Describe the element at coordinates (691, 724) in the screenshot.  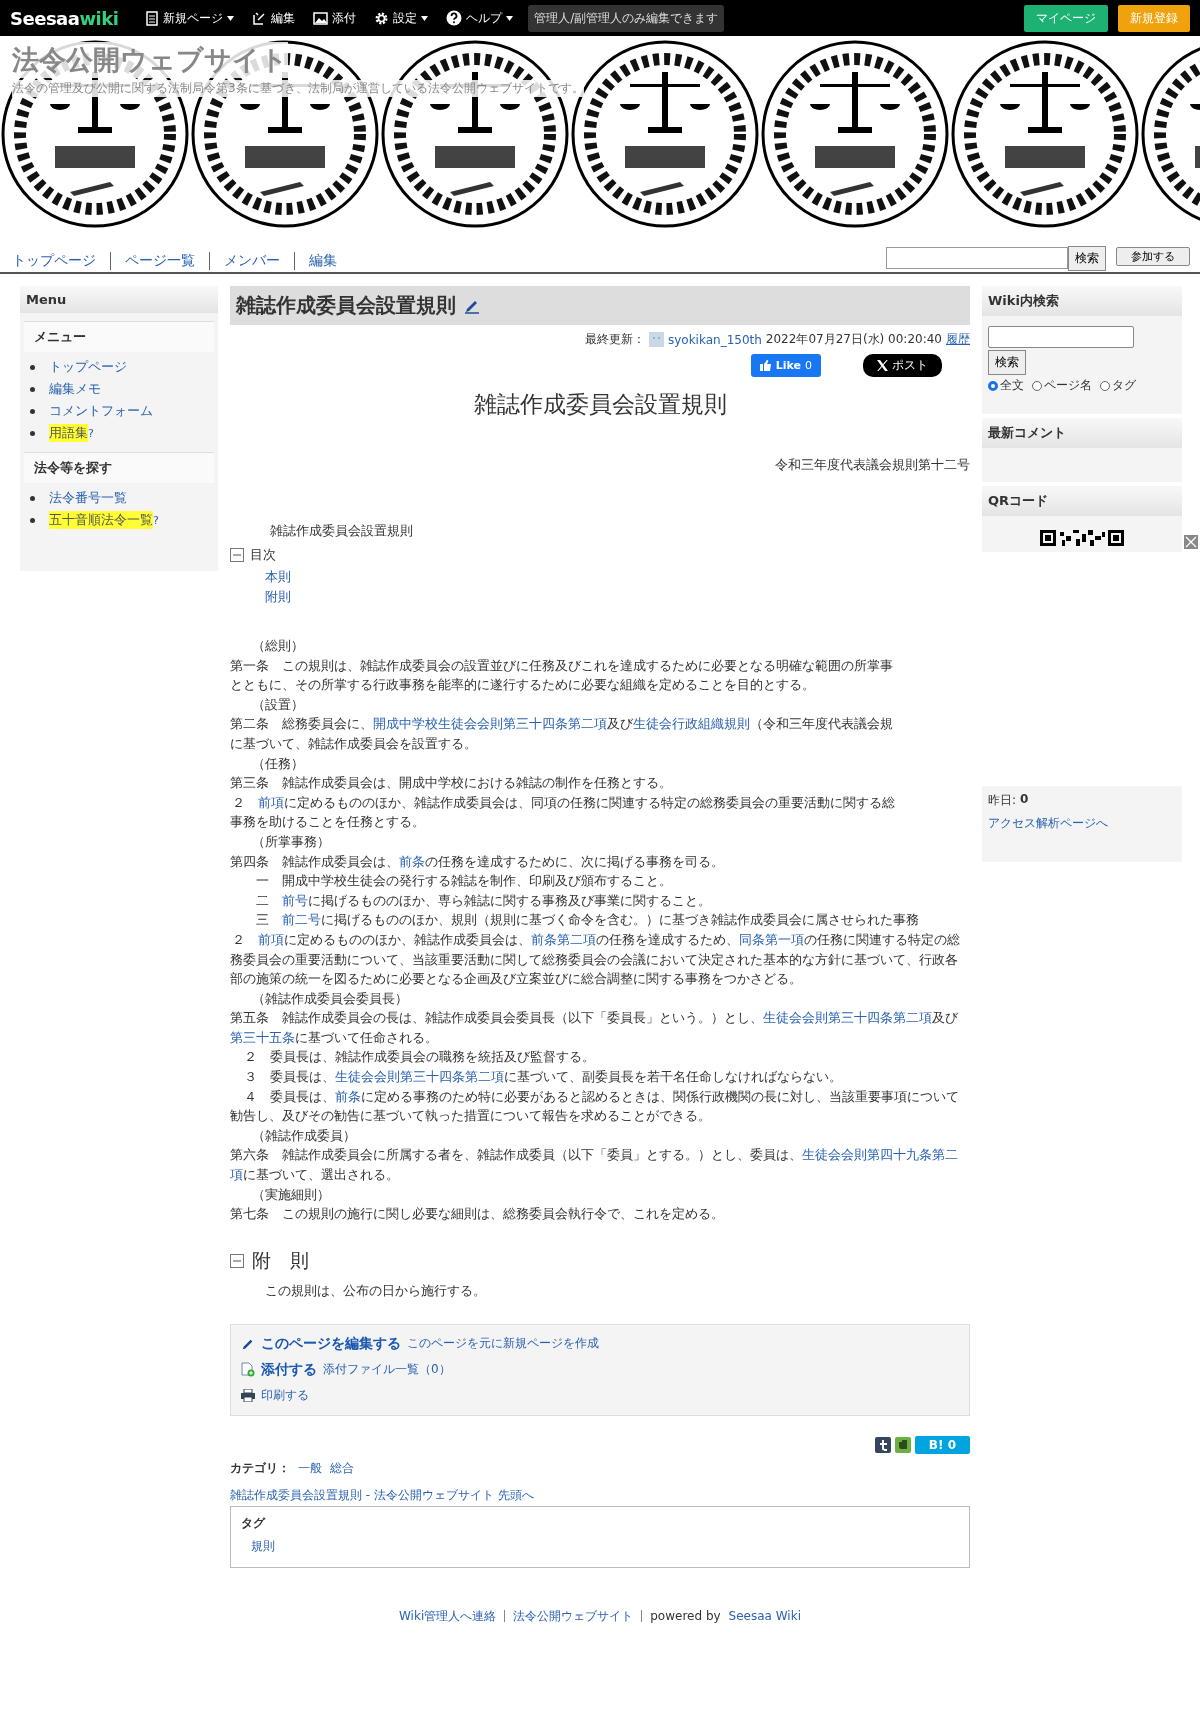
I see `law-reference-link: 生徒会行政組織規則` at that location.